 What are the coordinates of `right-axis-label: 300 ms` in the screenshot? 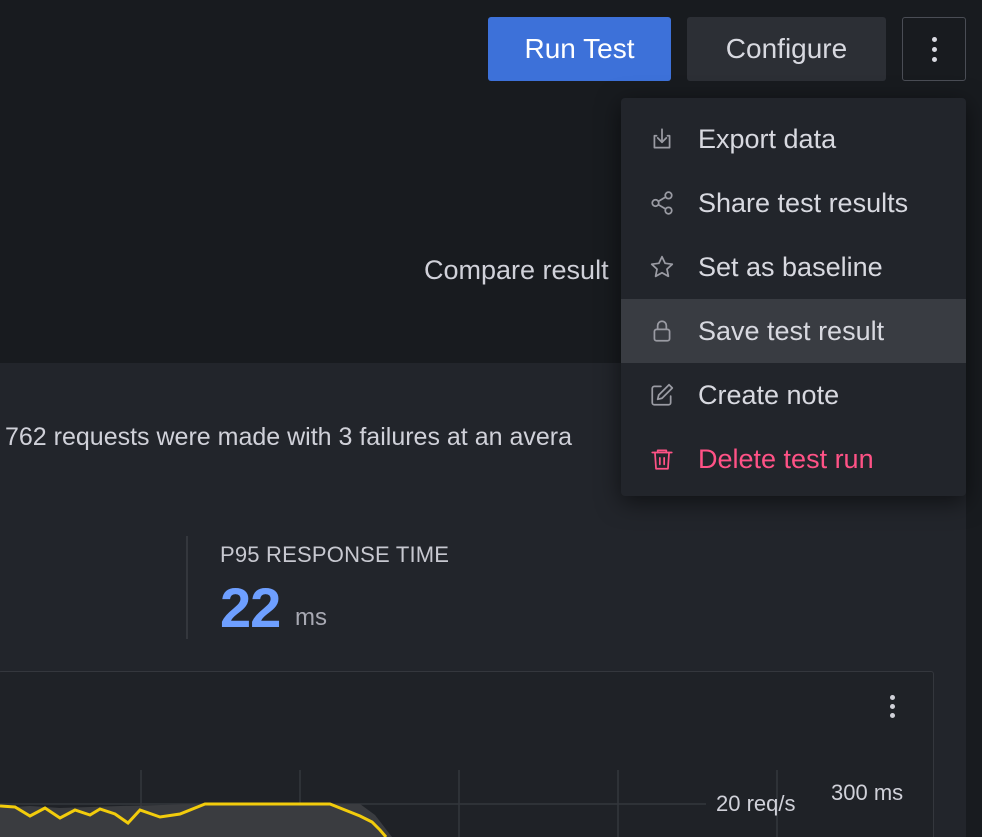 It's located at (867, 792).